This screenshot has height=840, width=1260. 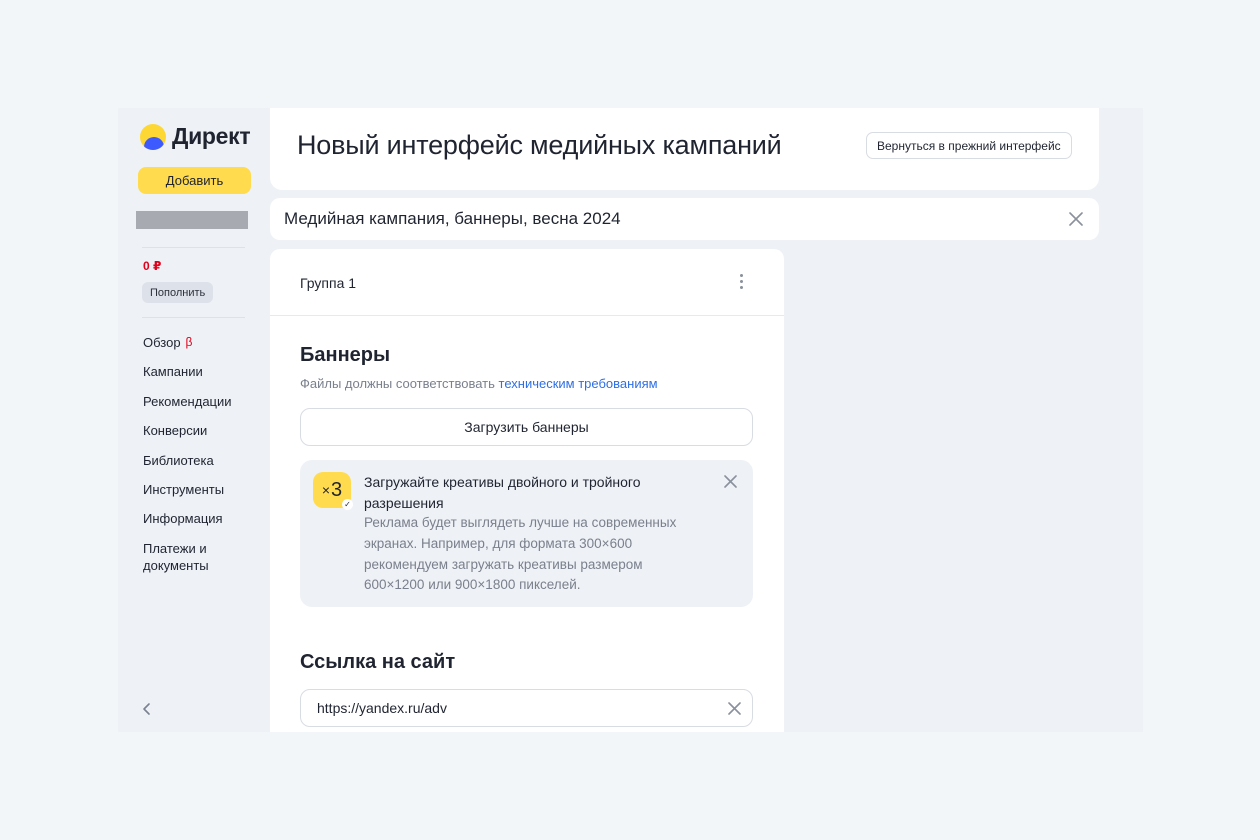 What do you see at coordinates (183, 519) in the screenshot?
I see `sidebar-item-label: Информация` at bounding box center [183, 519].